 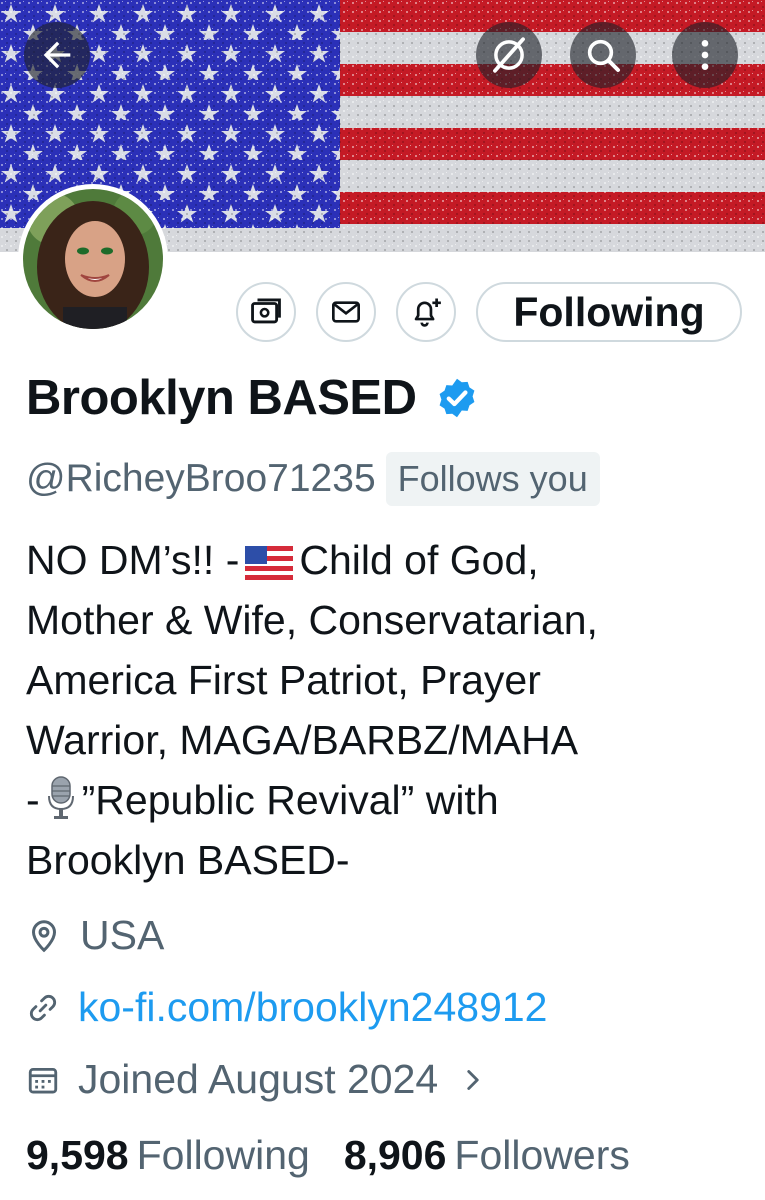 What do you see at coordinates (77, 1155) in the screenshot?
I see `following-count: 9,598` at bounding box center [77, 1155].